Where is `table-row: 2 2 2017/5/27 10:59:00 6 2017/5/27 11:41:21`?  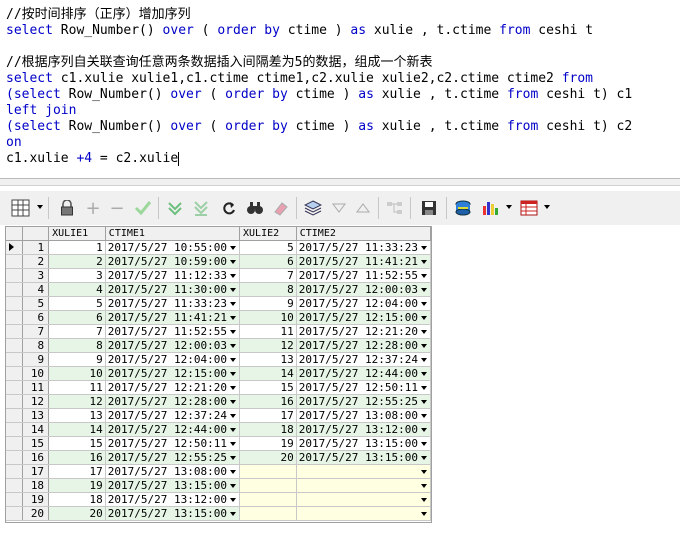 table-row: 2 2 2017/5/27 10:59:00 6 2017/5/27 11:41:21 is located at coordinates (219, 261).